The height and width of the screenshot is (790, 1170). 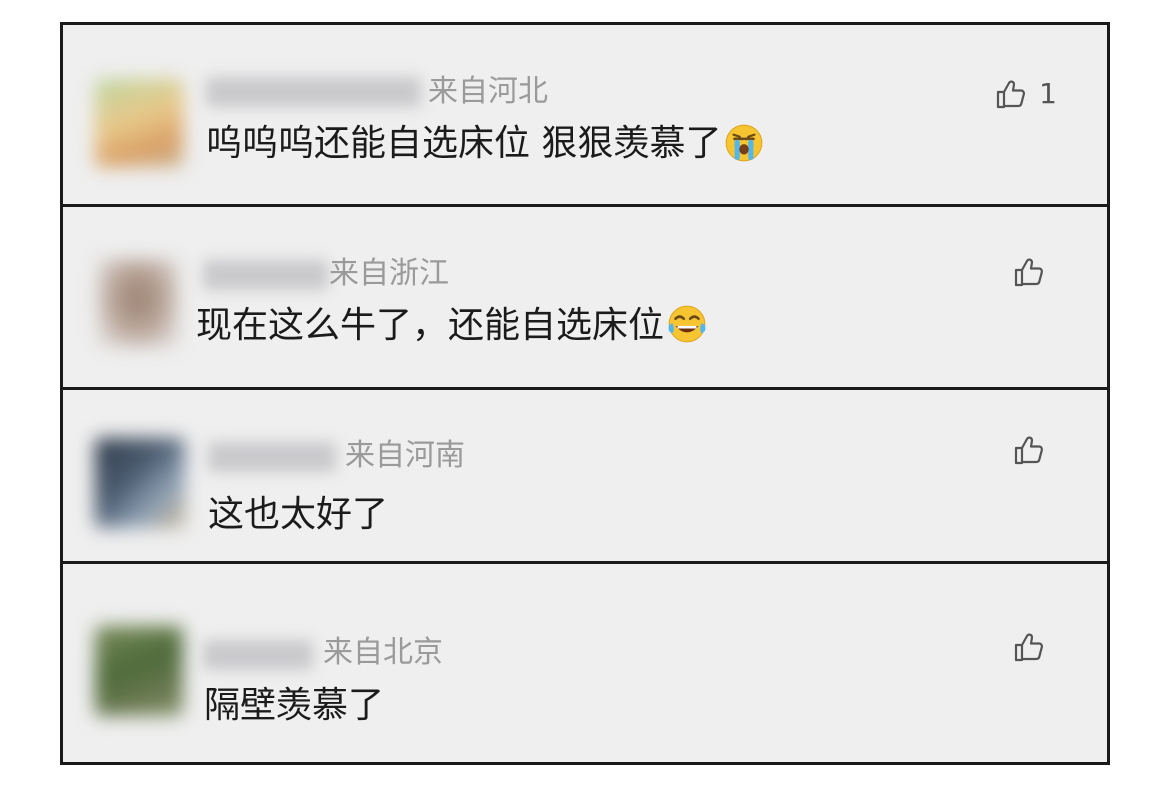 What do you see at coordinates (687, 324) in the screenshot?
I see `laughing-tears-emoji` at bounding box center [687, 324].